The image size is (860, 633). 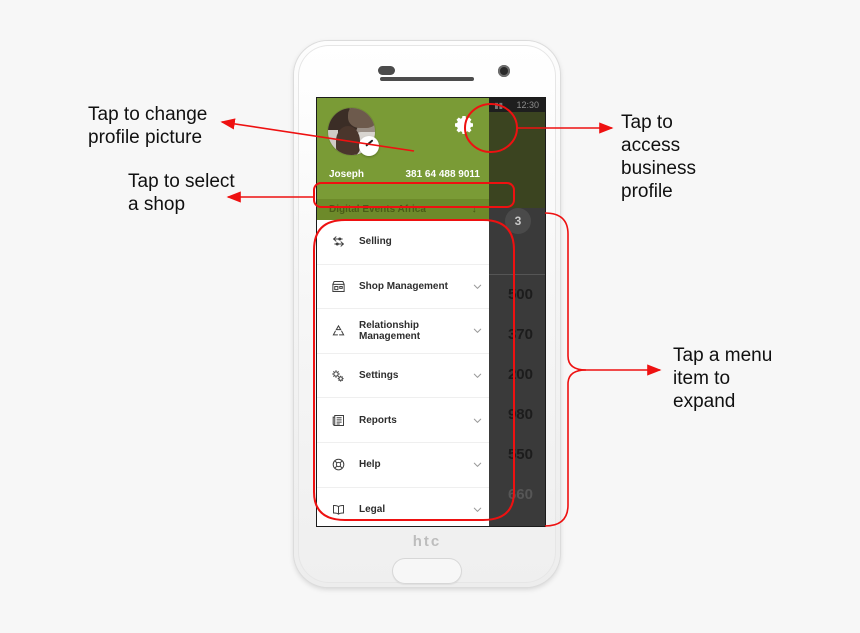 I want to click on drawer-header: Joseph 381 64 488 9011, so click(x=403, y=148).